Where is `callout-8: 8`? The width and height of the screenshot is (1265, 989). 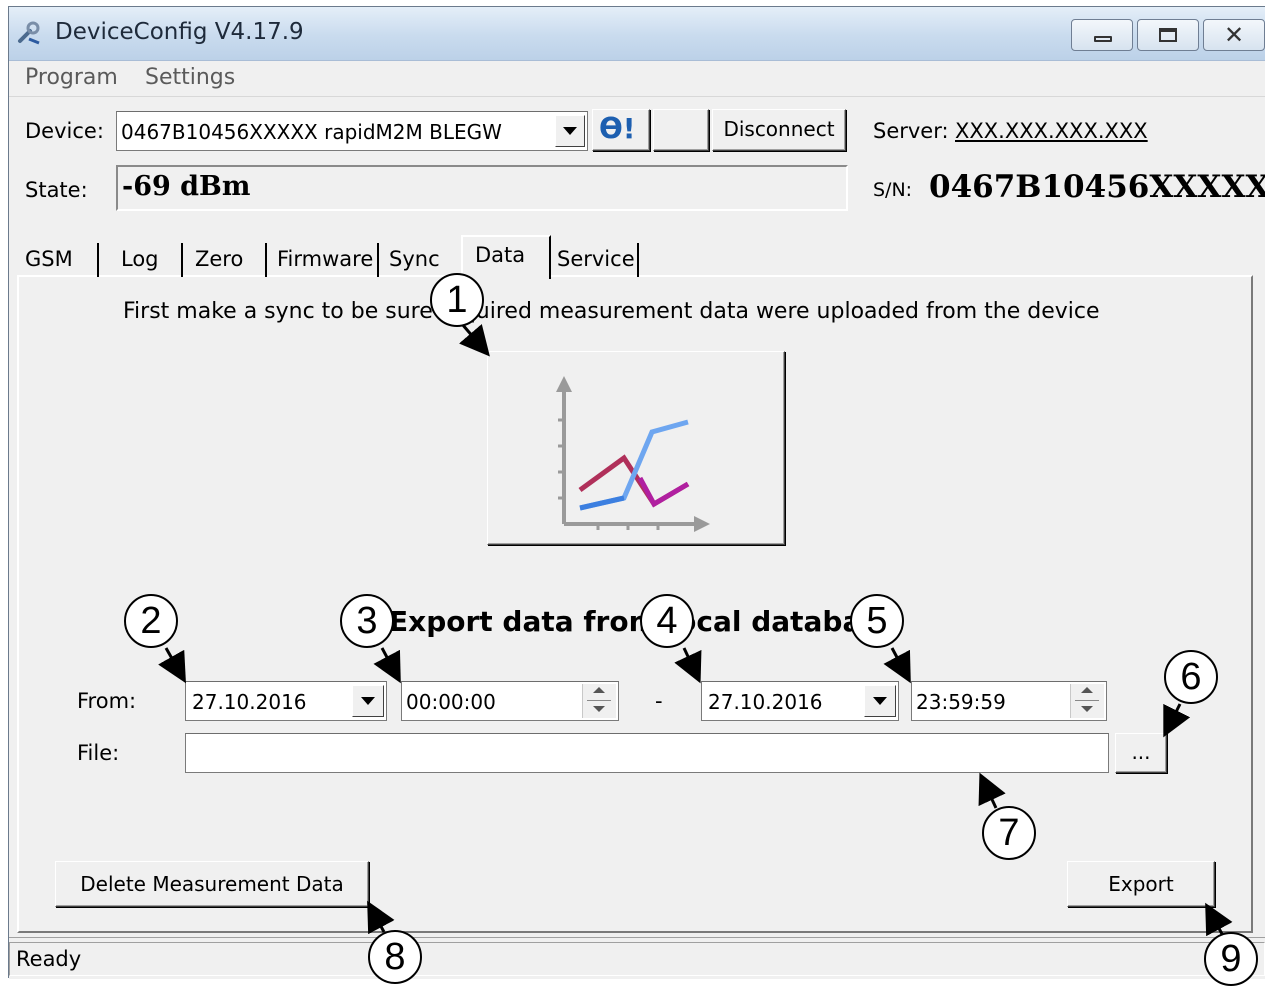
callout-8: 8 is located at coordinates (395, 957).